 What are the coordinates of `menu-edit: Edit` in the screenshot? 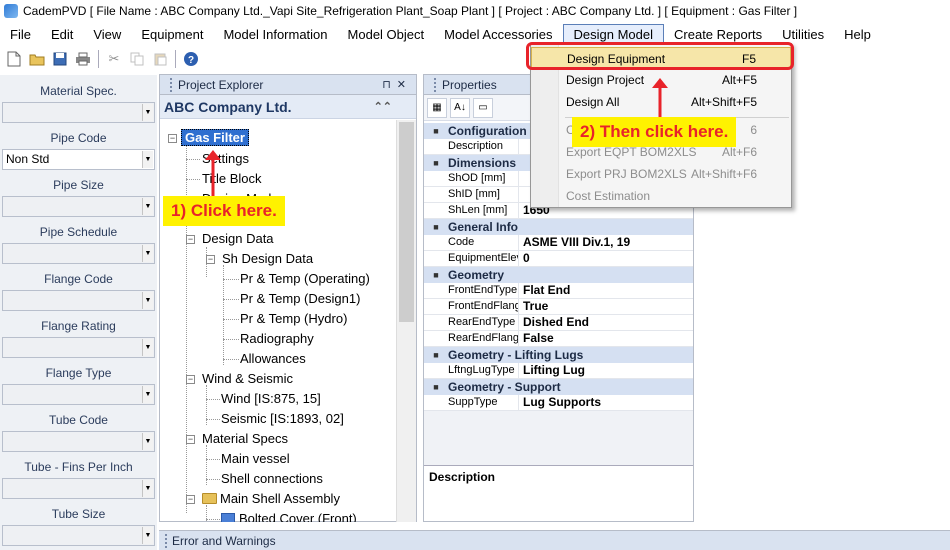 It's located at (62, 34).